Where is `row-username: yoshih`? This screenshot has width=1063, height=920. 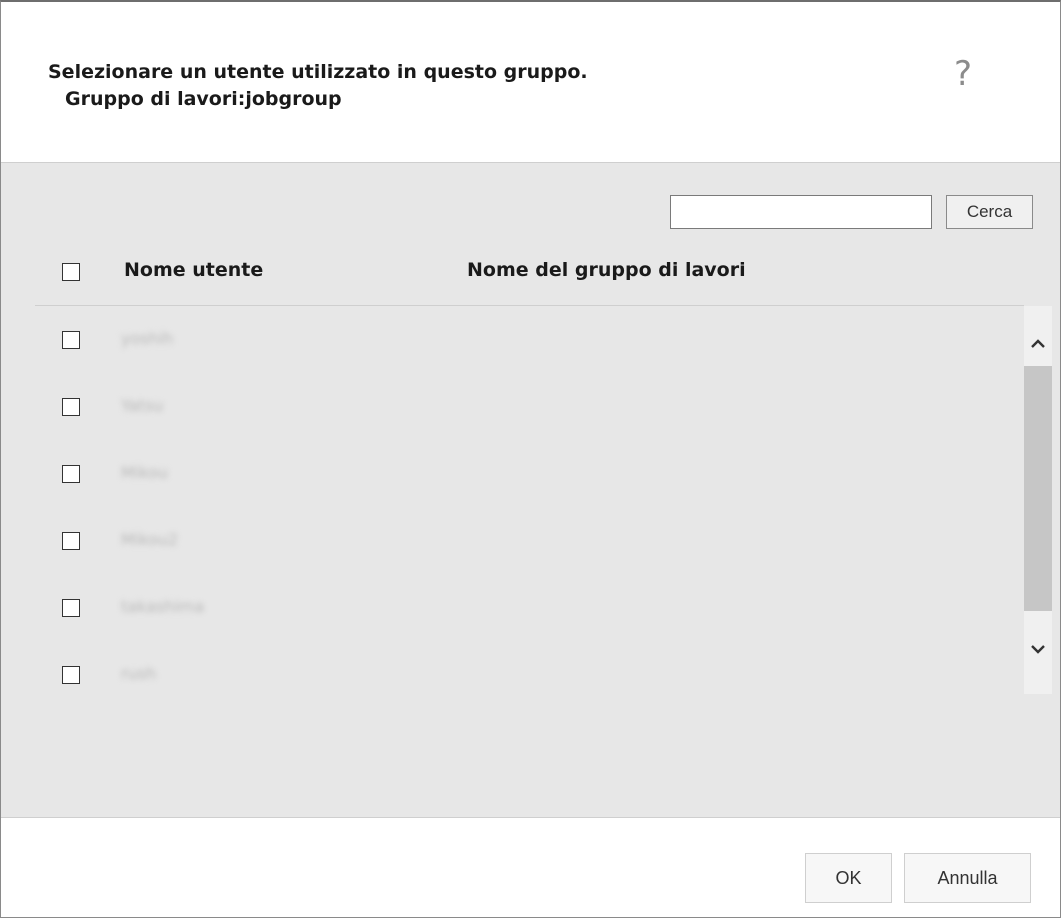 row-username: yoshih is located at coordinates (147, 338).